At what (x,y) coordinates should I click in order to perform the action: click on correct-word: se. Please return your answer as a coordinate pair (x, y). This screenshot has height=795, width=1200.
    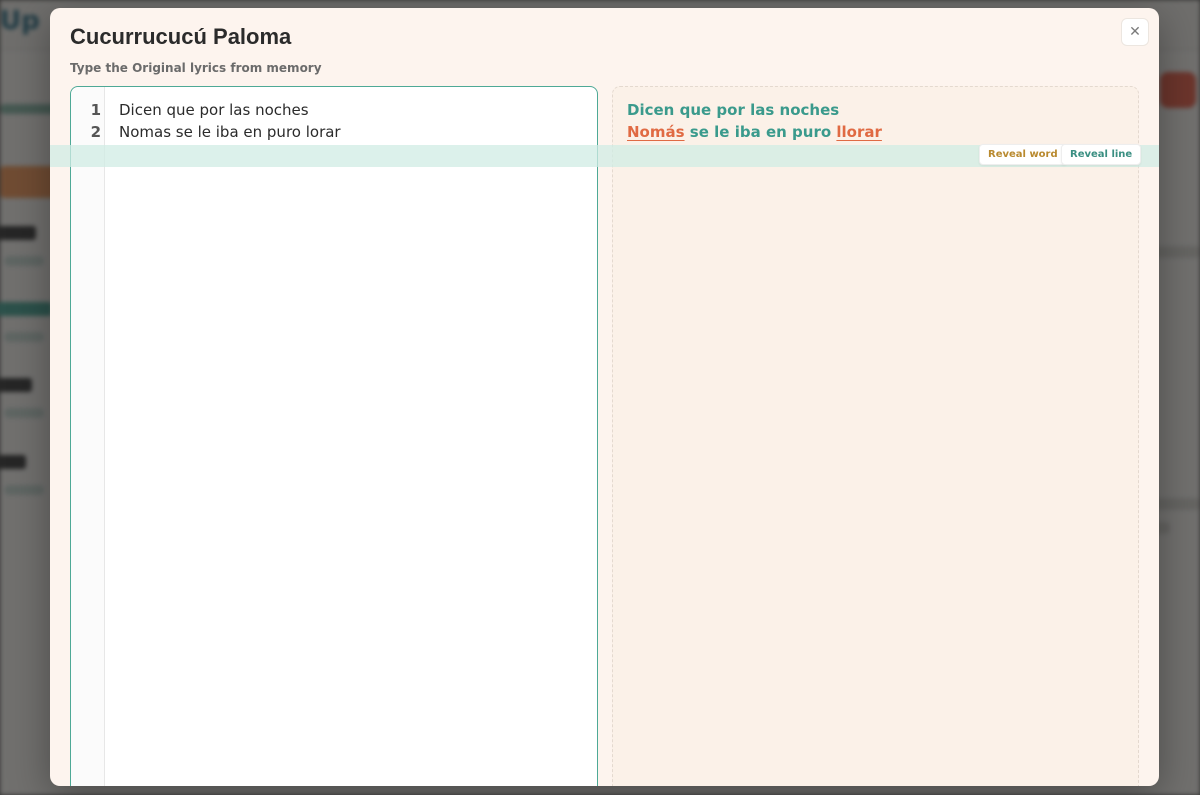
    Looking at the image, I should click on (699, 132).